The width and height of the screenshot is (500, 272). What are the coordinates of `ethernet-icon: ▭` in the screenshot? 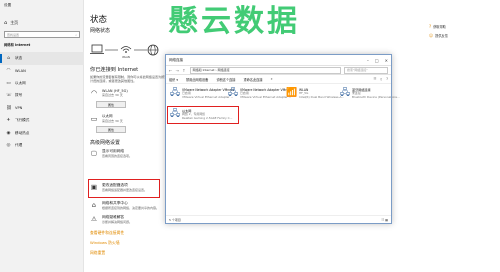 It's located at (8, 83).